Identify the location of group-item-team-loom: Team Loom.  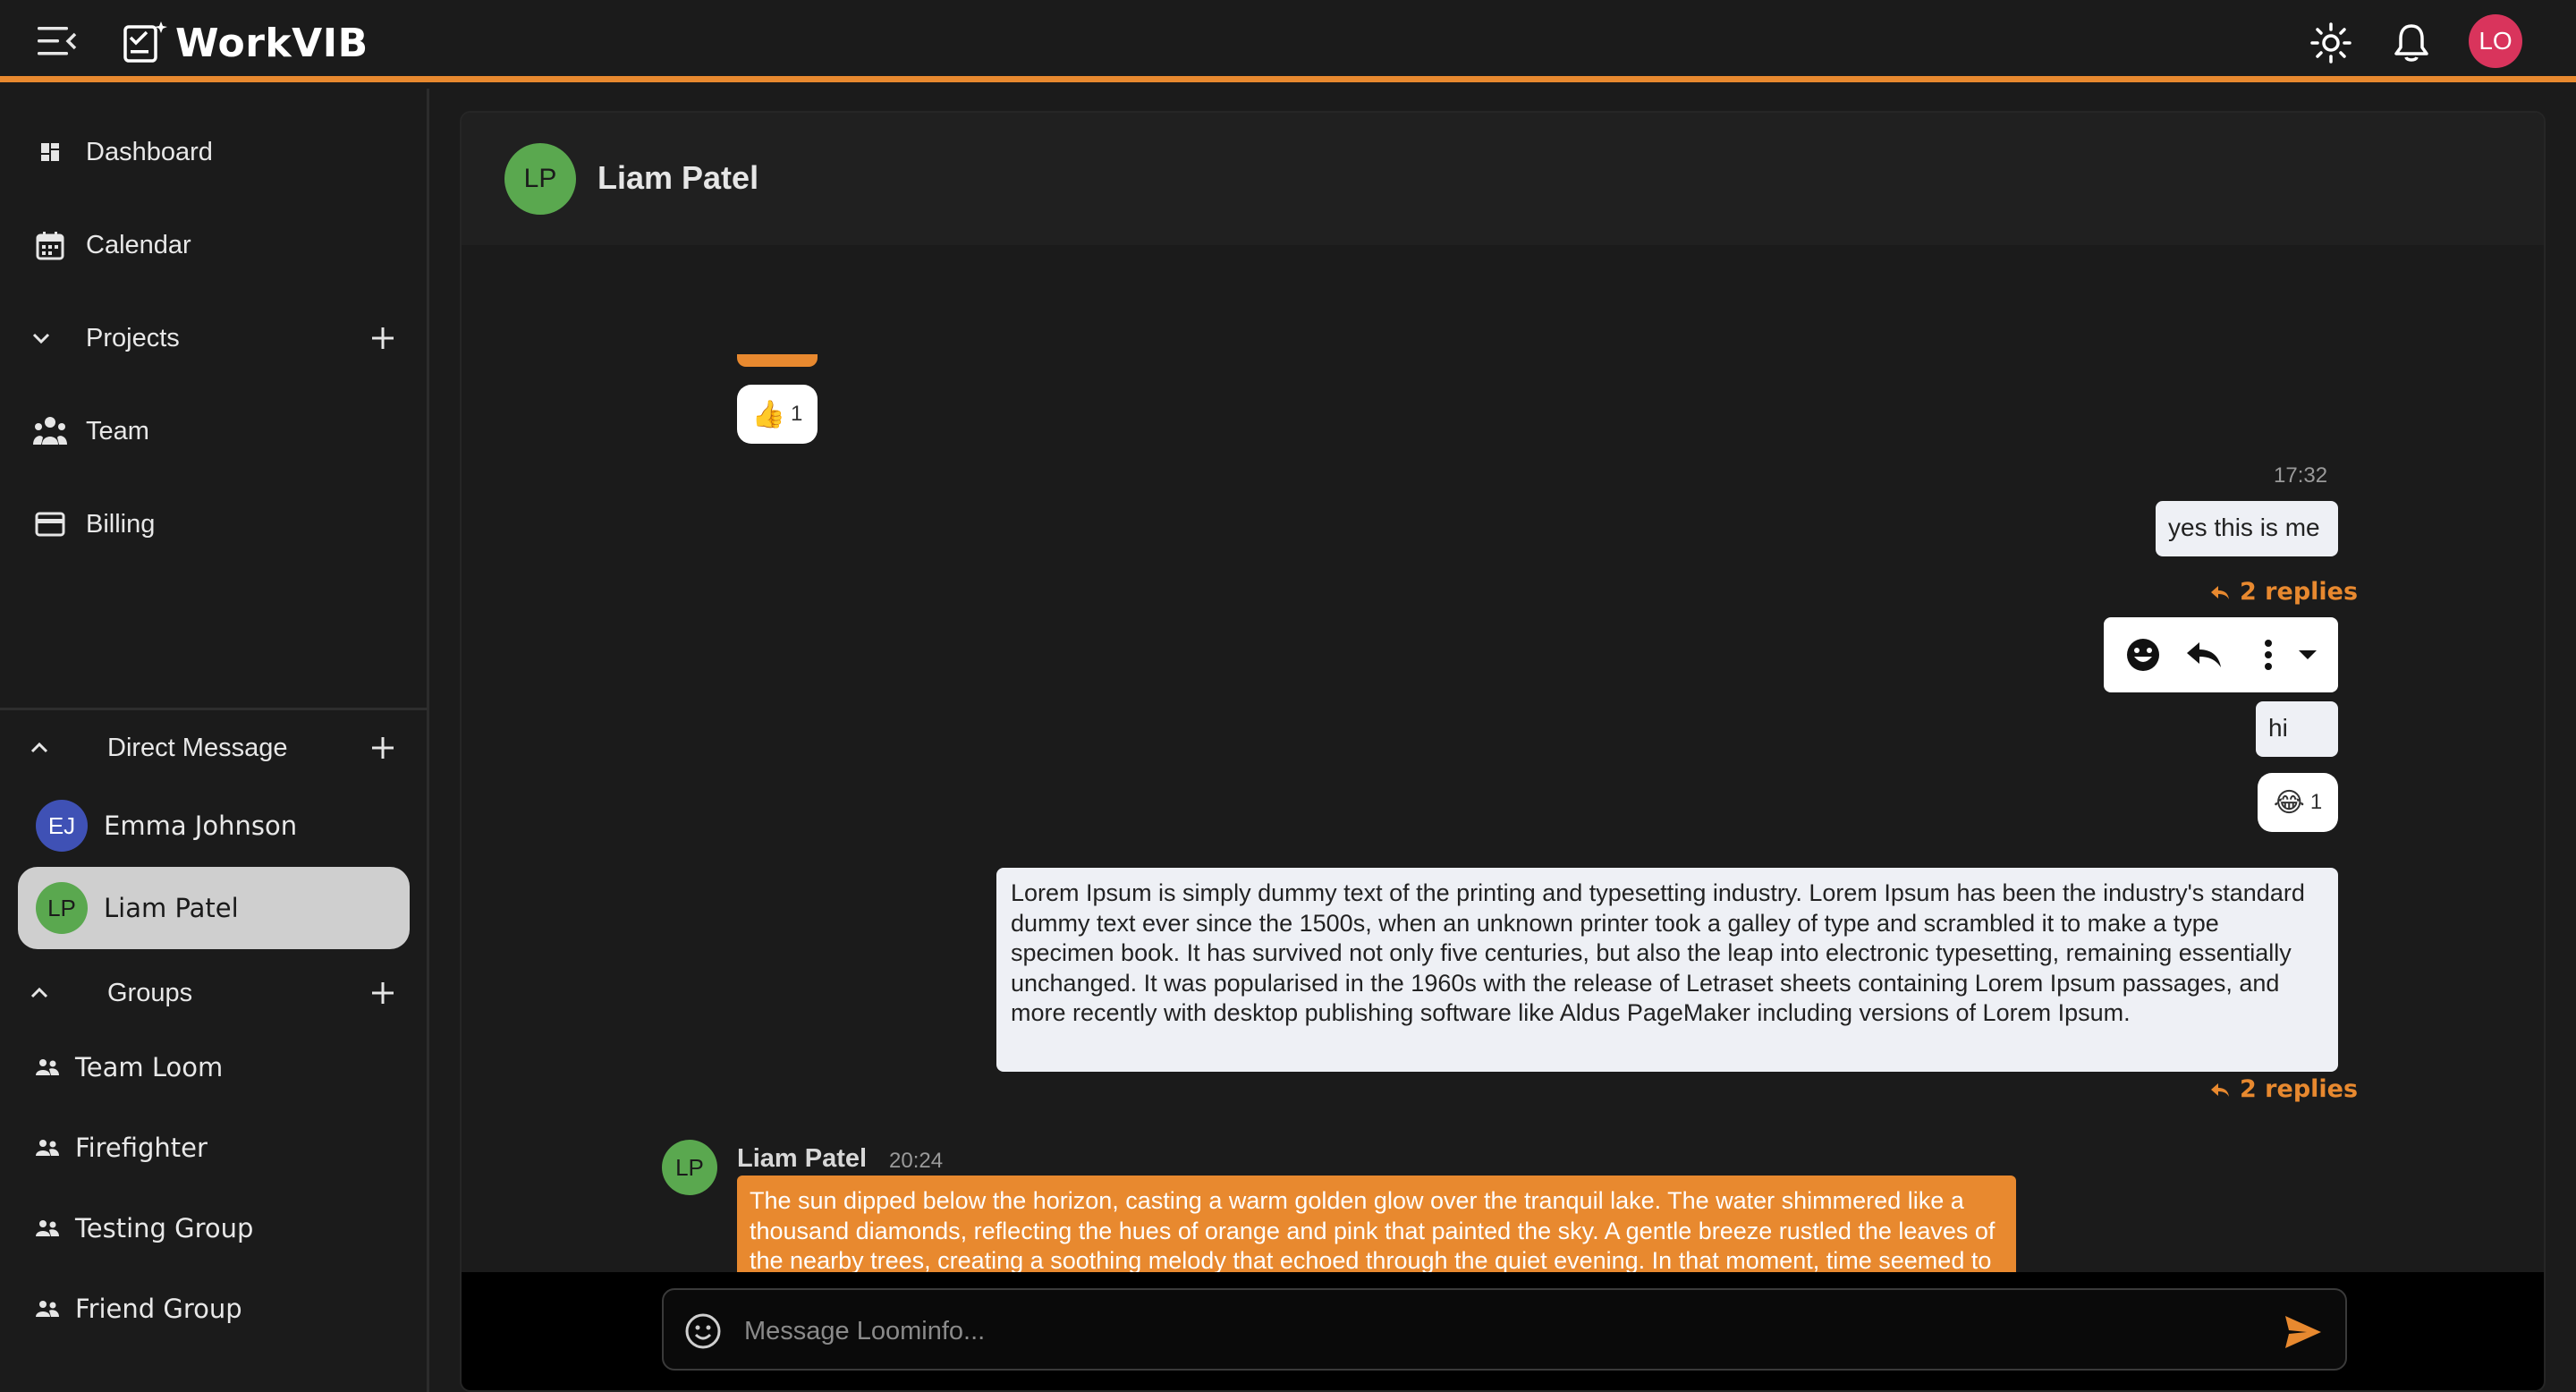
(214, 1067).